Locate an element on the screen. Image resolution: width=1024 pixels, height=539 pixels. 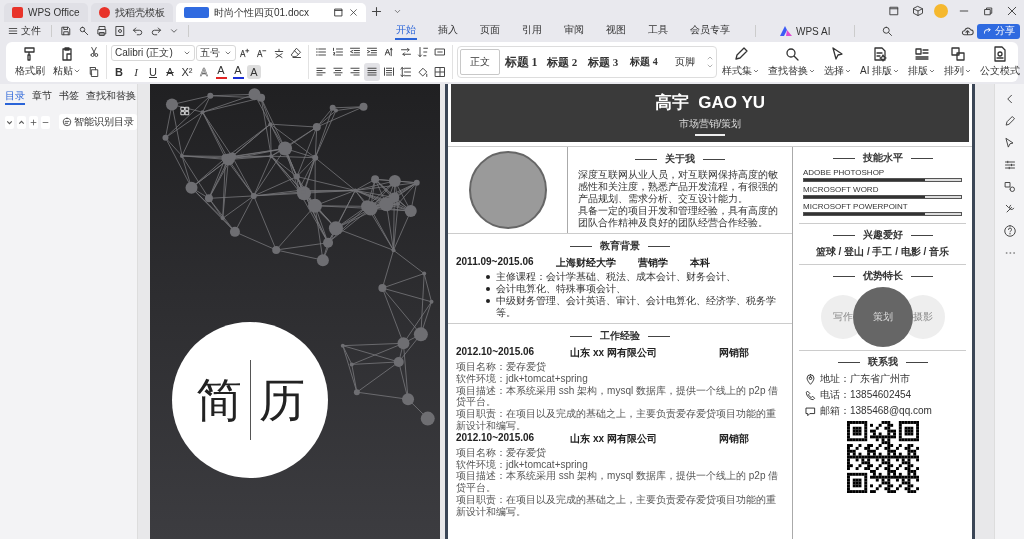
phone-icon is located at coordinates (810, 395).